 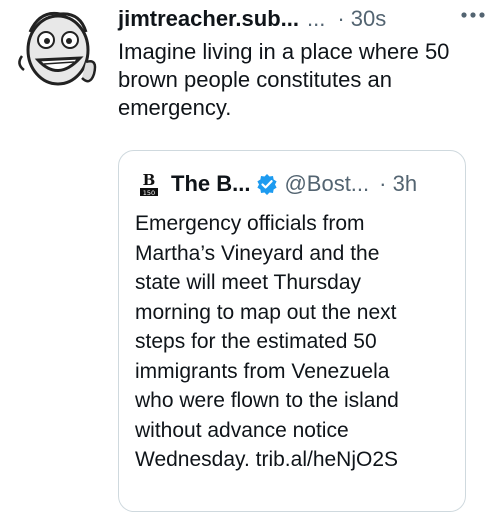 I want to click on tweet-time: · 30s, so click(x=361, y=19).